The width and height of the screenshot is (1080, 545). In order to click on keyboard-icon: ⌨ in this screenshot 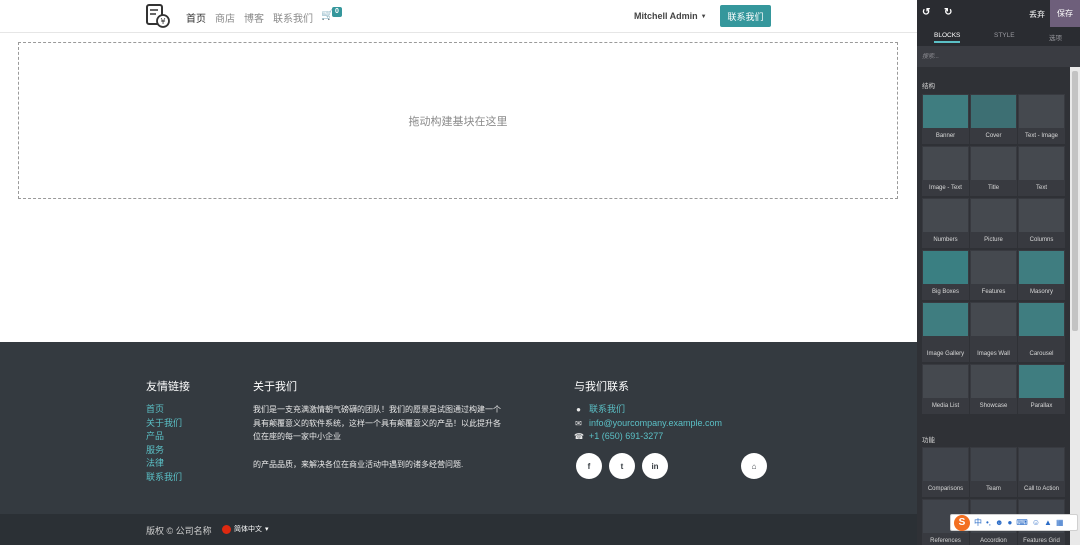, I will do `click(1022, 522)`.